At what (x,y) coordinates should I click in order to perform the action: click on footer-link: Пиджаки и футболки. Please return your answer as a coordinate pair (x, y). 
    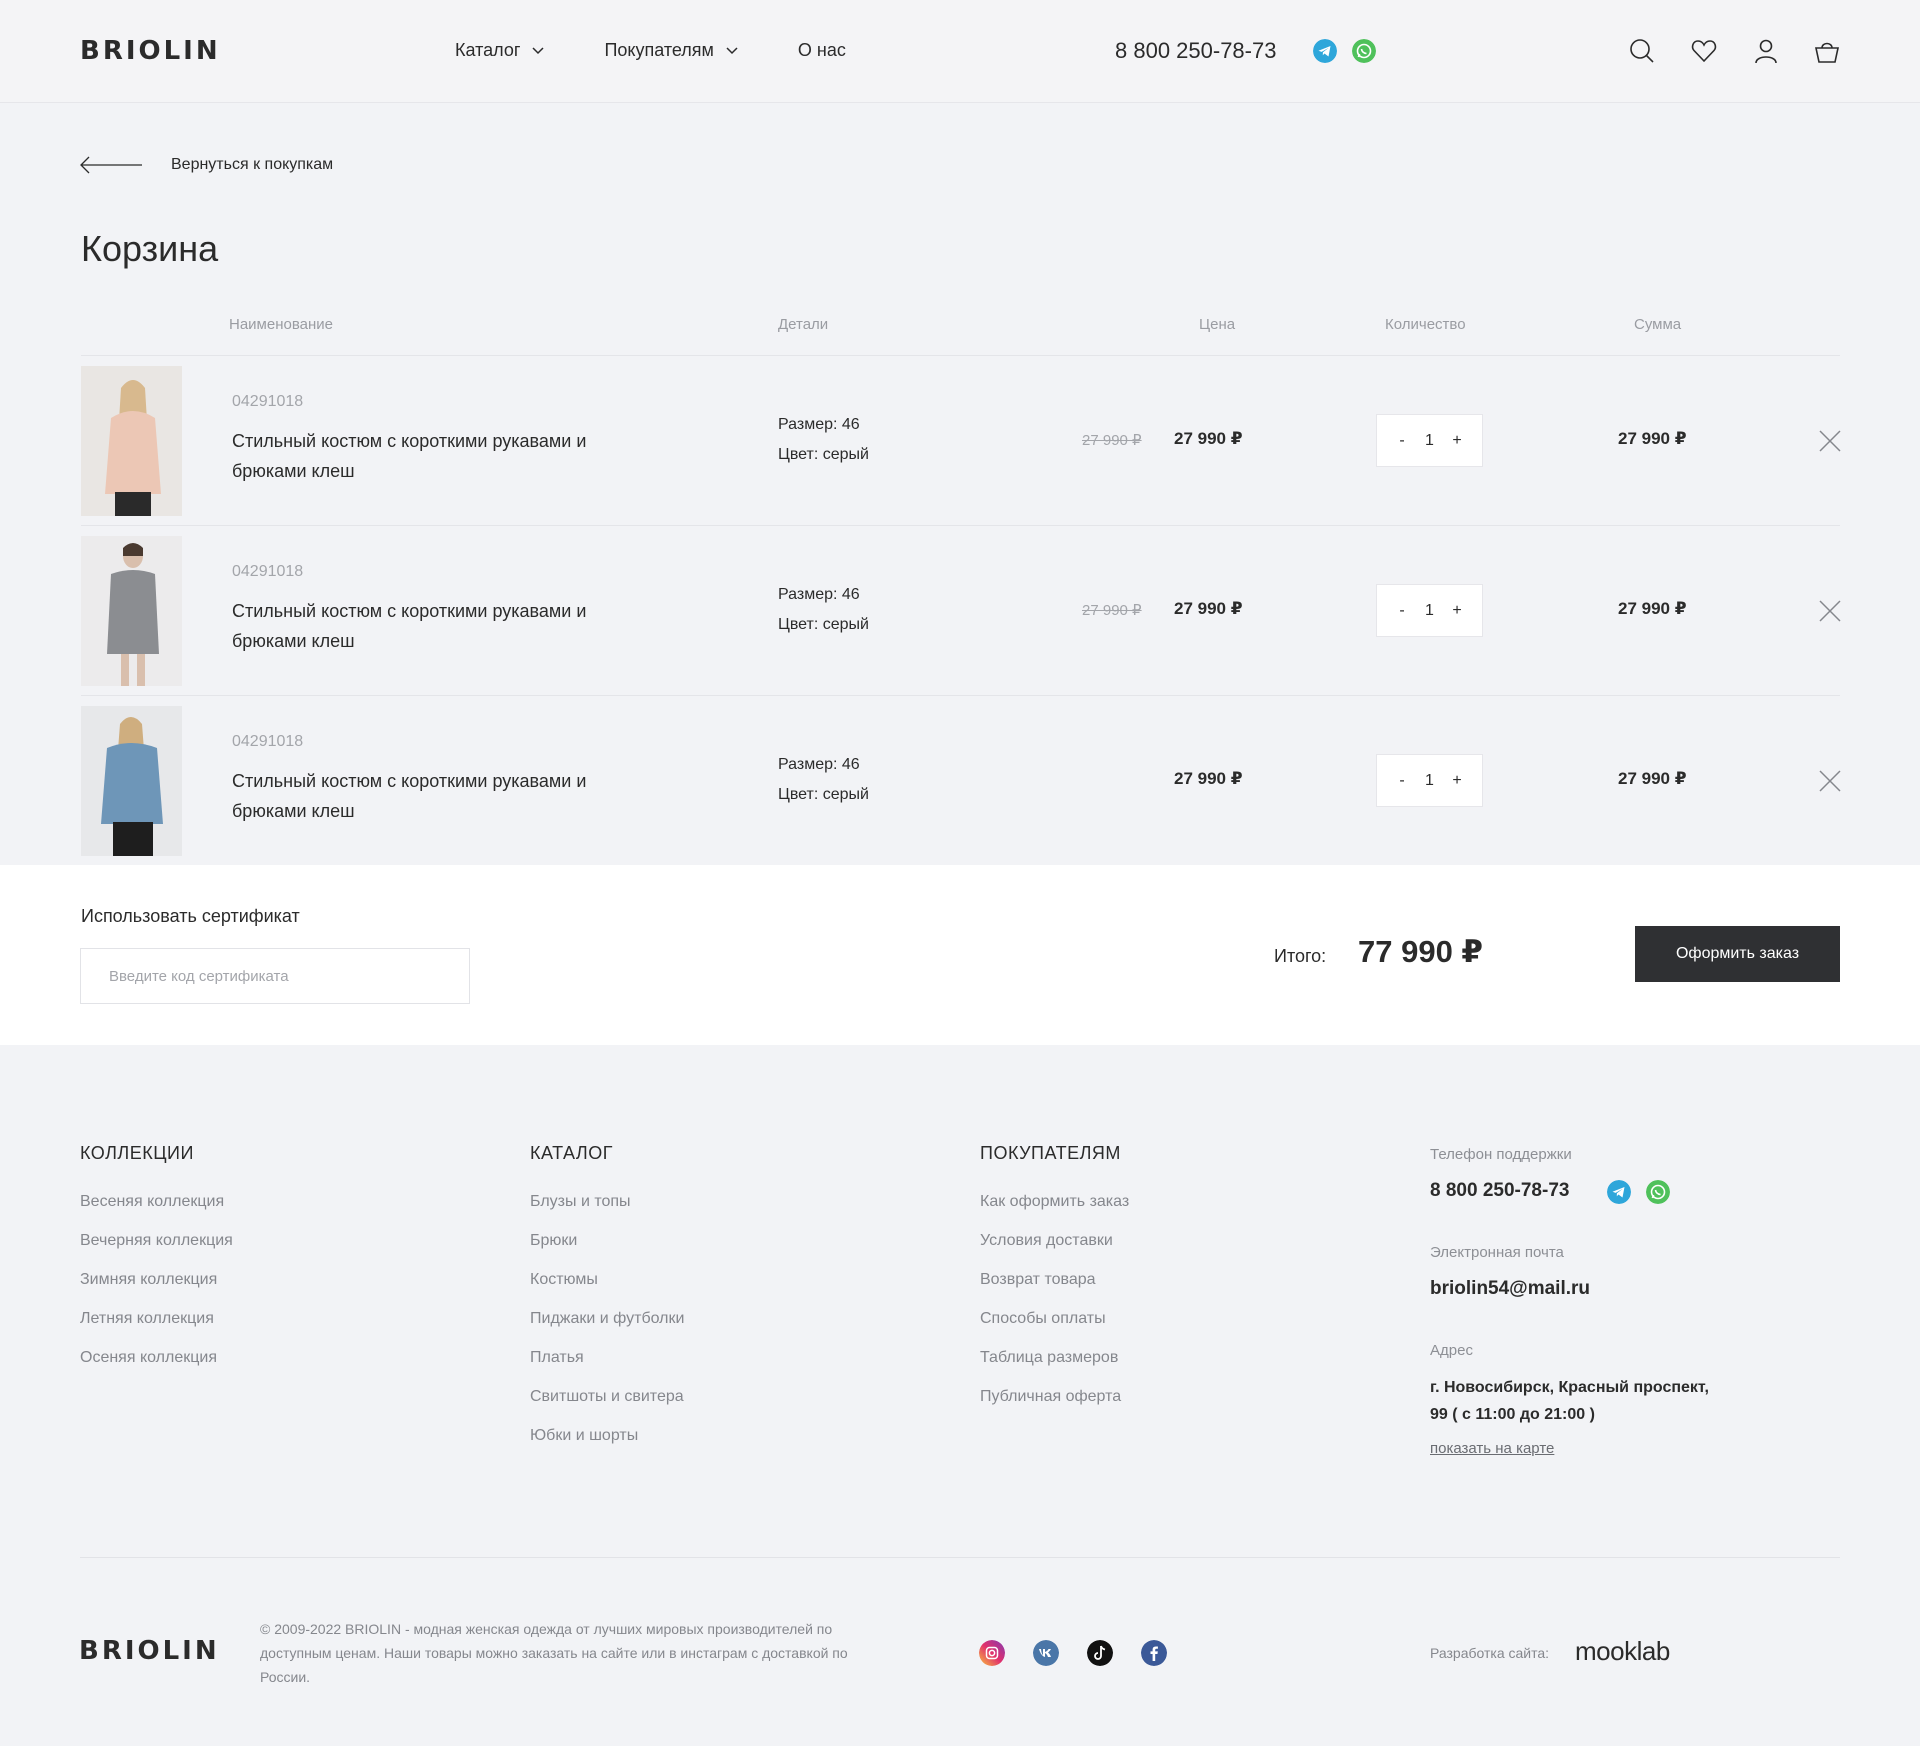
    Looking at the image, I should click on (607, 1329).